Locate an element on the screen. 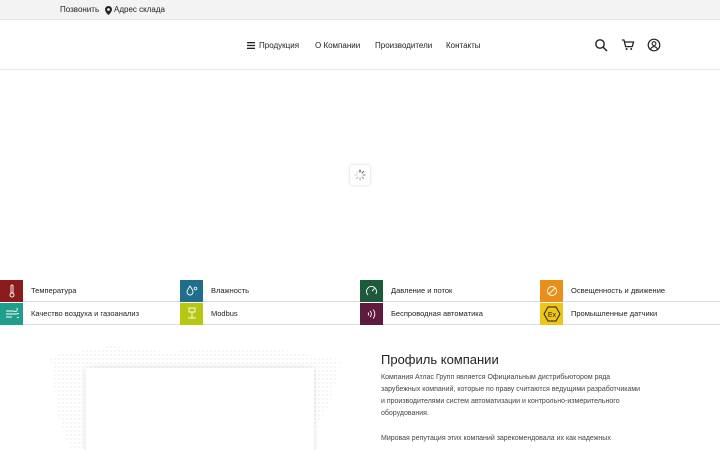 The image size is (720, 450). category-temperature: Температура is located at coordinates (90, 290).